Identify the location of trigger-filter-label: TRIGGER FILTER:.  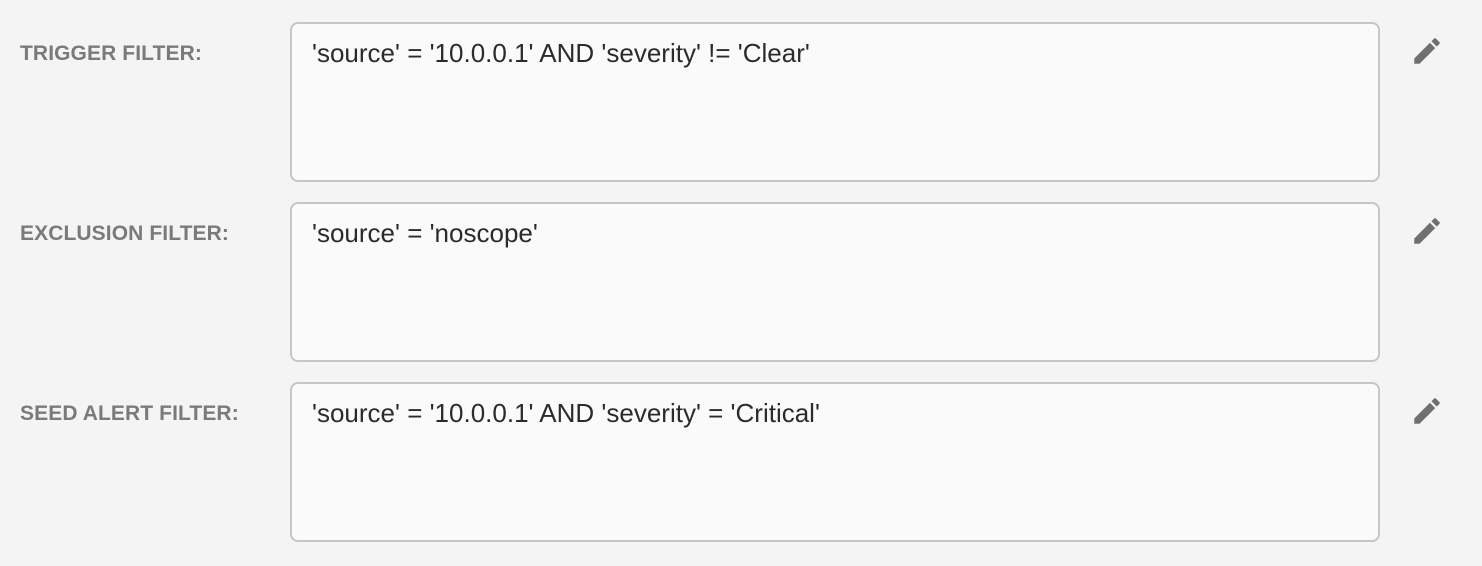
(111, 53).